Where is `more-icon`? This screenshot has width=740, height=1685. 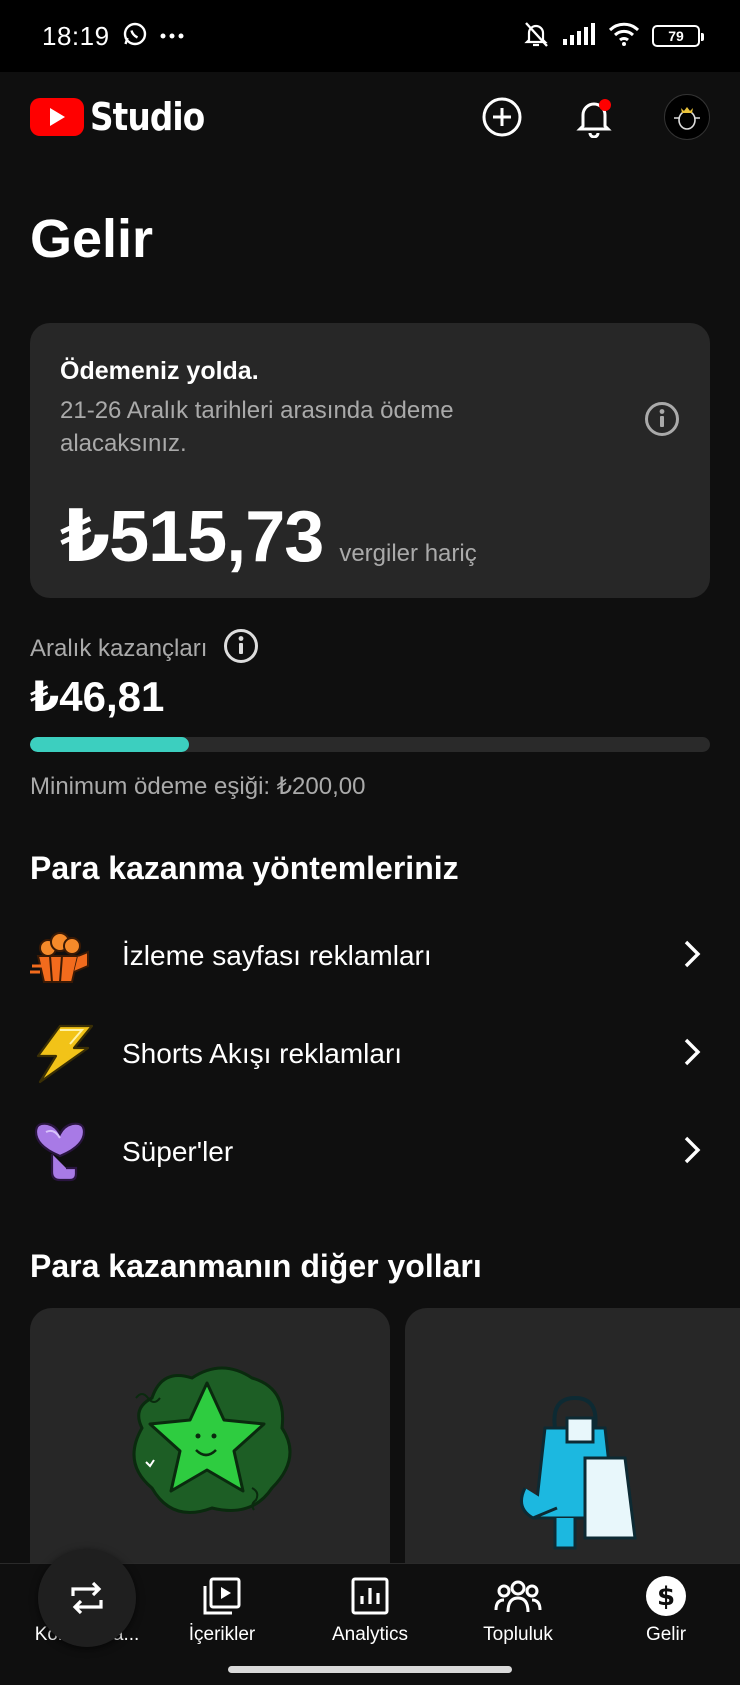
more-icon is located at coordinates (172, 36).